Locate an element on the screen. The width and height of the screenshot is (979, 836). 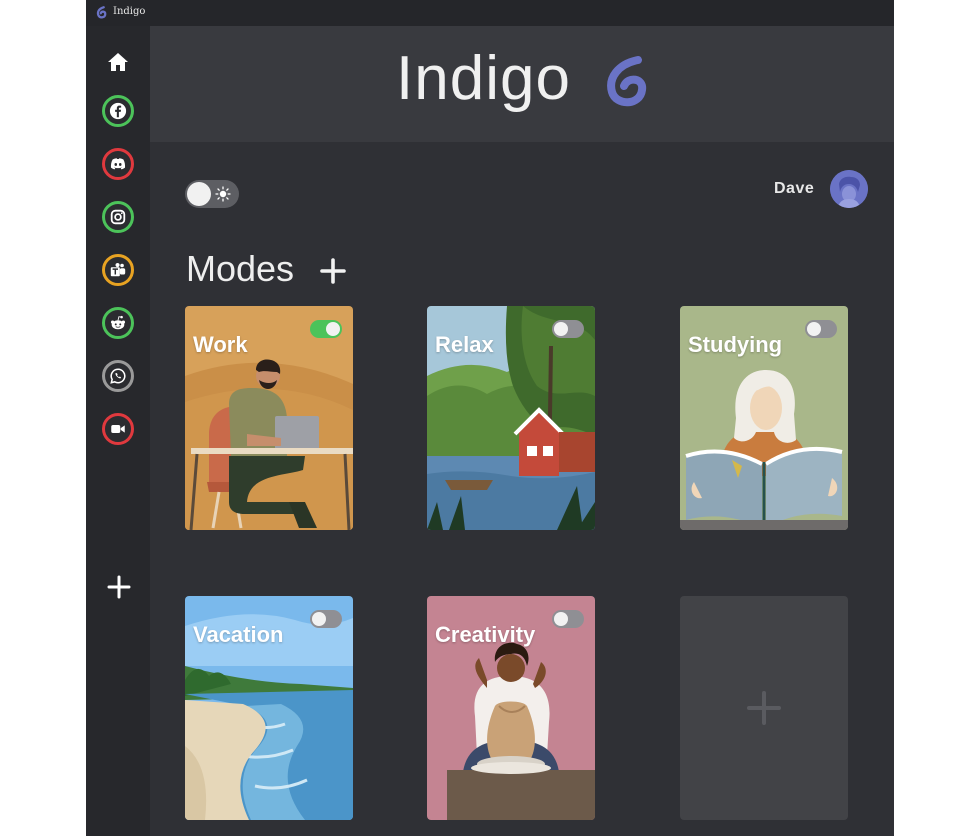
mode-card-studying: Studying is located at coordinates (764, 418).